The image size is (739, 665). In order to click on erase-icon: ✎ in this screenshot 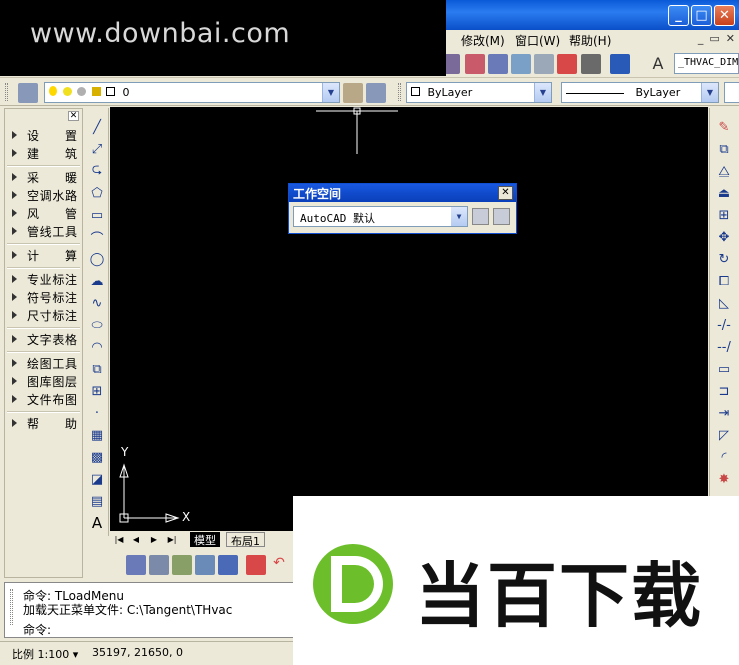, I will do `click(724, 127)`.